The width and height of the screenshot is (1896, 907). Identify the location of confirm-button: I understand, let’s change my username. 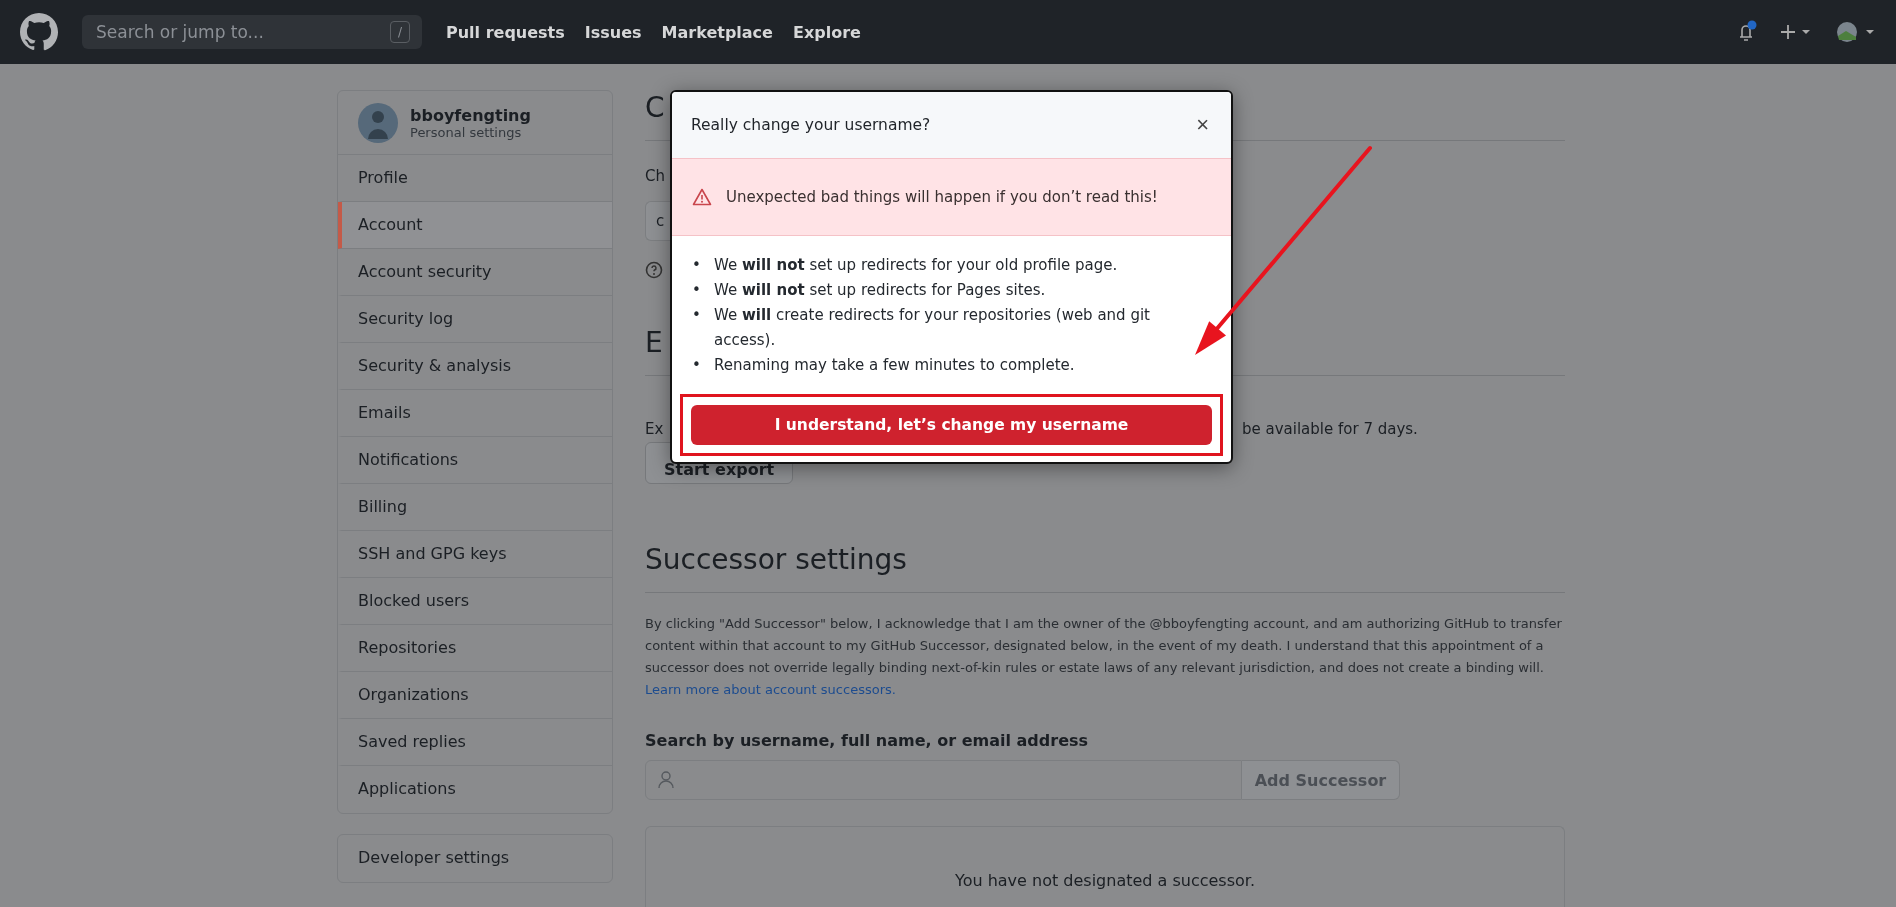
(951, 425).